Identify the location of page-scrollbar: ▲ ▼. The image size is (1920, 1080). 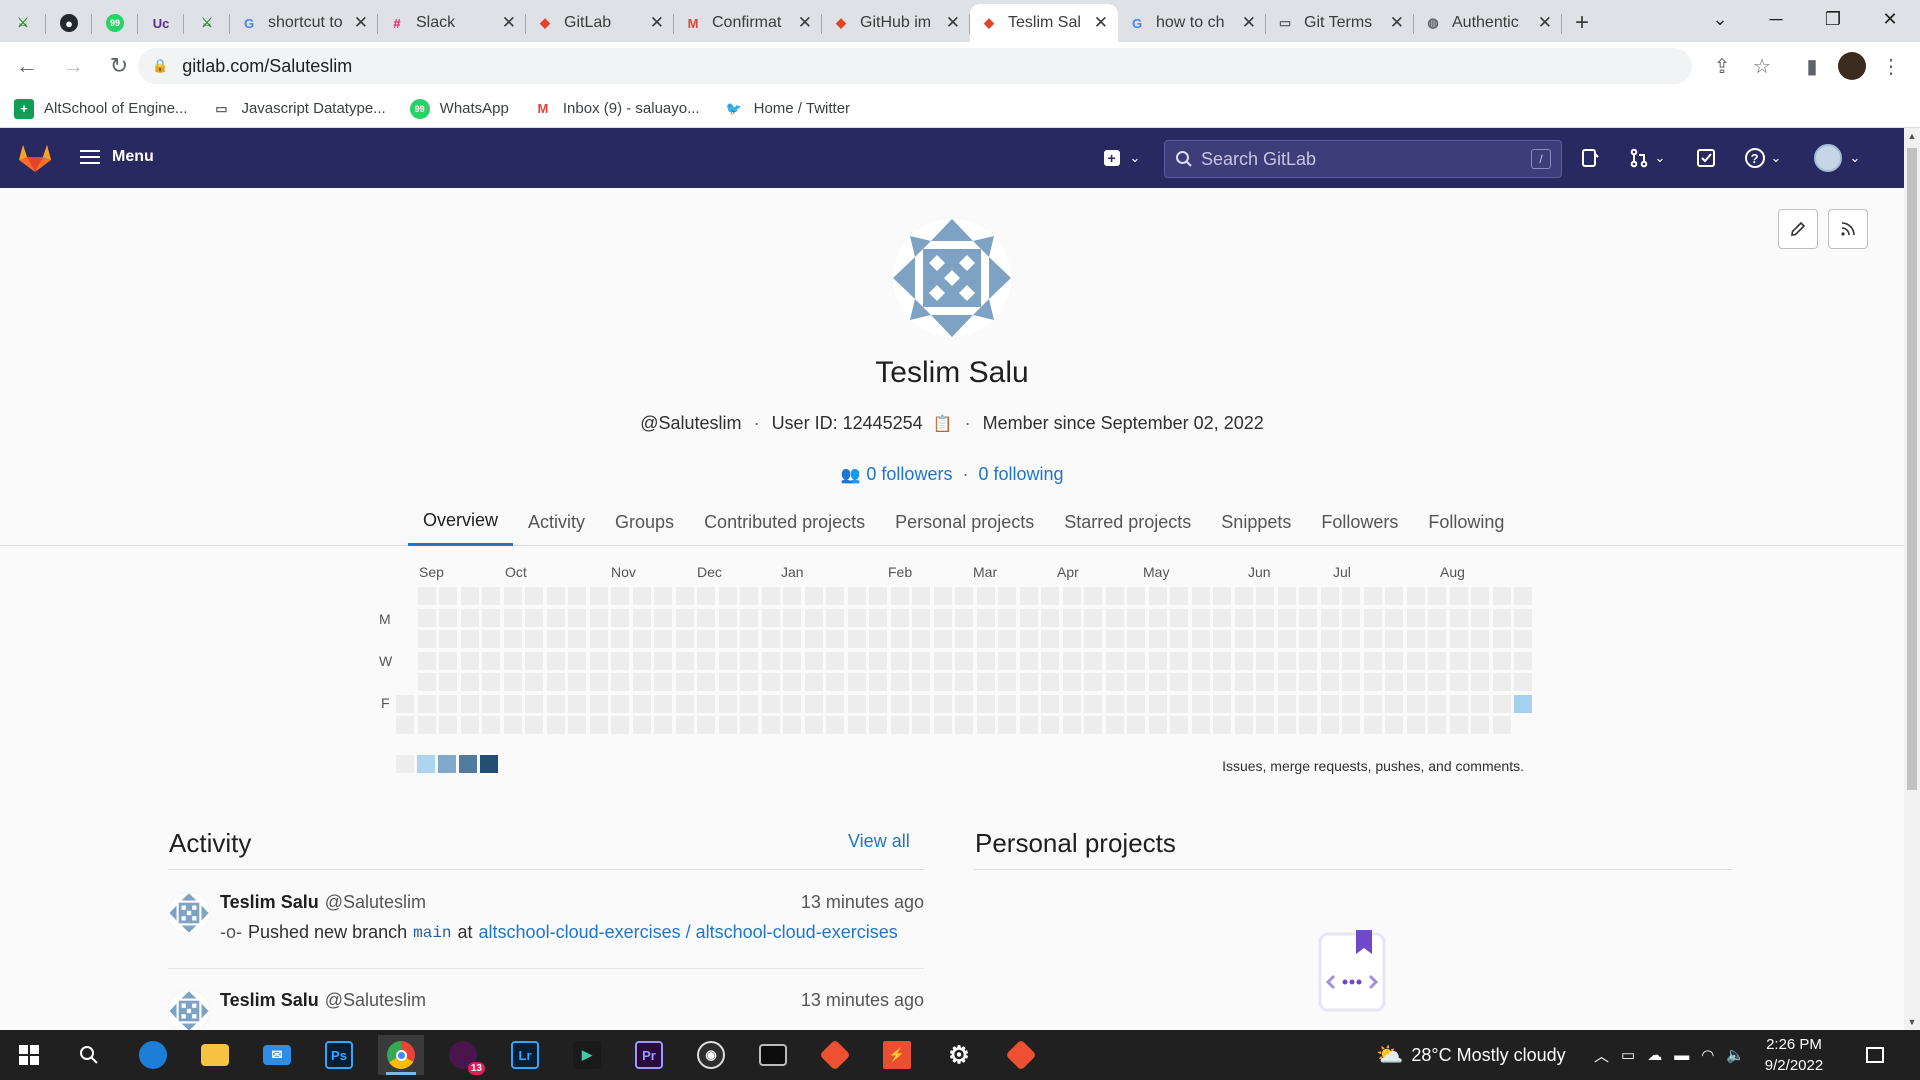
(1912, 579).